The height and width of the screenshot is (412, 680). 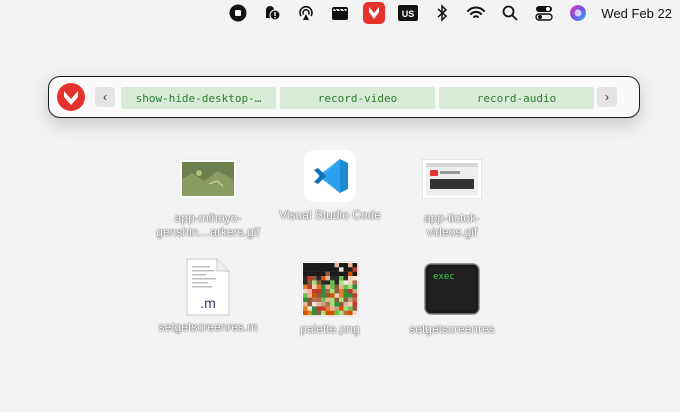 I want to click on file-extension-label: .m, so click(x=208, y=303).